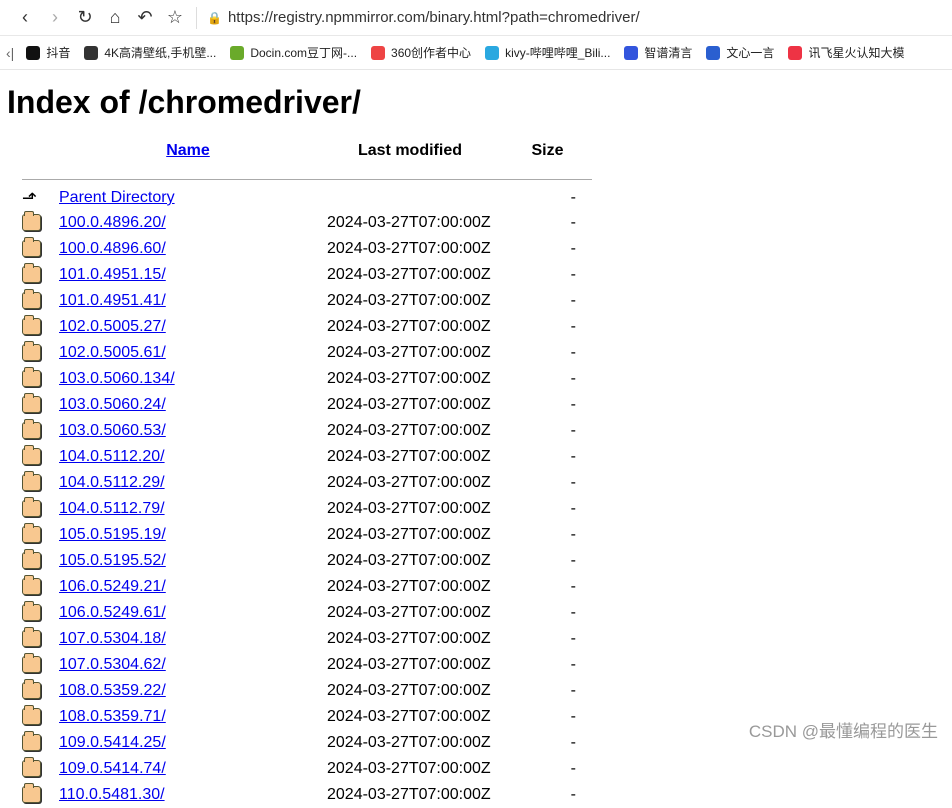 The height and width of the screenshot is (808, 952). What do you see at coordinates (112, 768) in the screenshot?
I see `directory-link: 109.0.5414.74/` at bounding box center [112, 768].